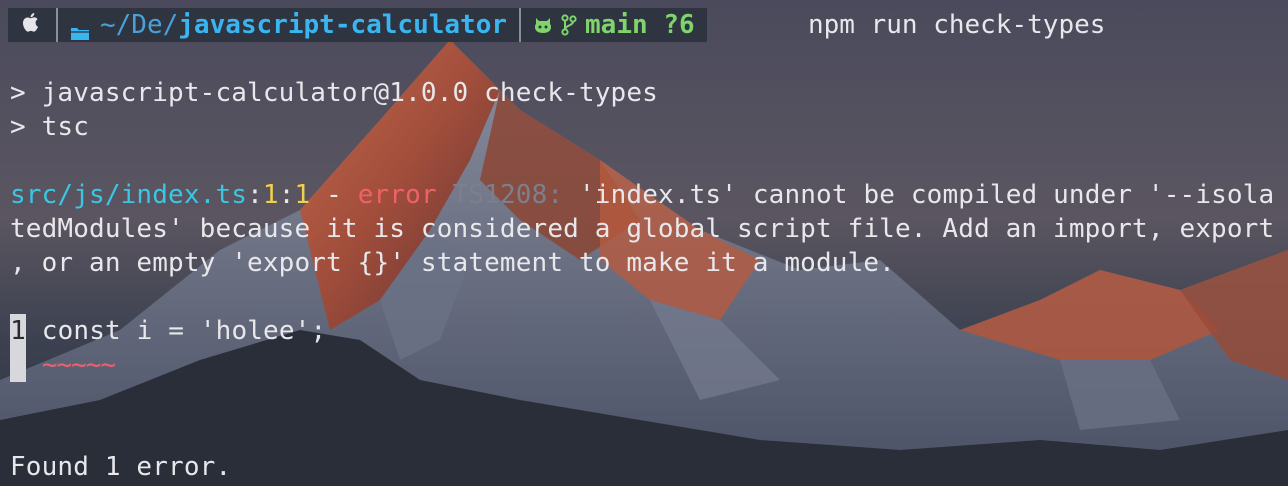 This screenshot has width=1288, height=486. I want to click on squiggle-line: ~~~~~, so click(63, 365).